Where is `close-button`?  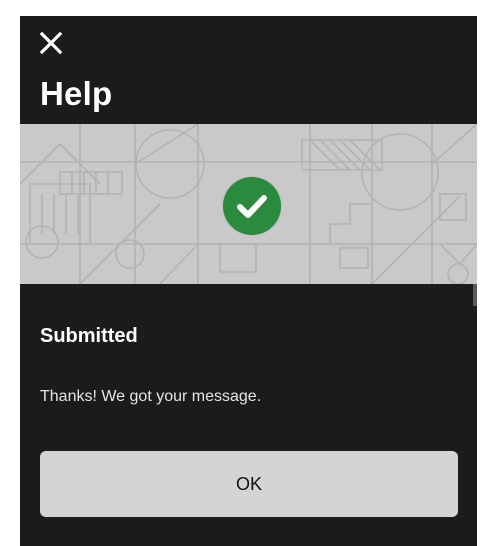
close-button is located at coordinates (51, 43).